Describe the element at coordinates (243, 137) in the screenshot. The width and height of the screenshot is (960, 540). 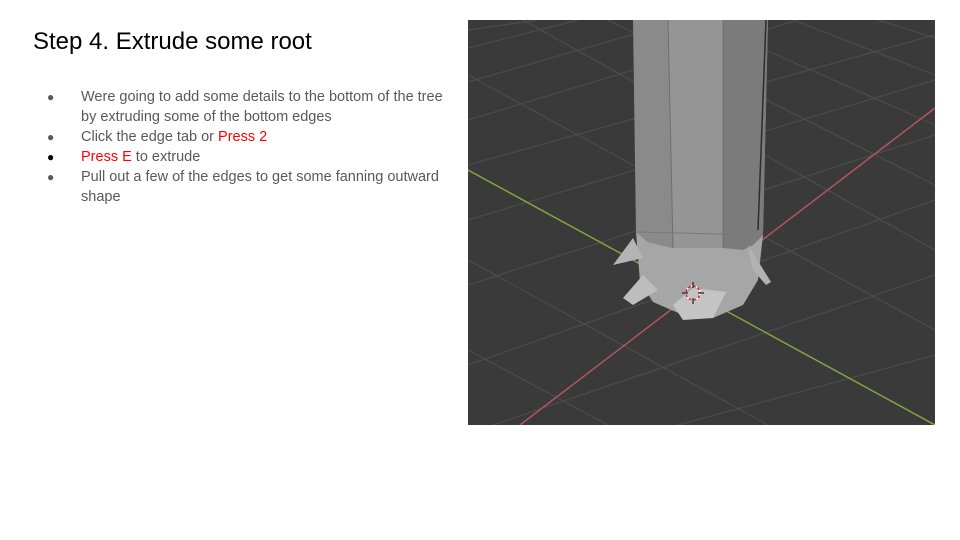
I see `bullet-highlight: Press 2` at that location.